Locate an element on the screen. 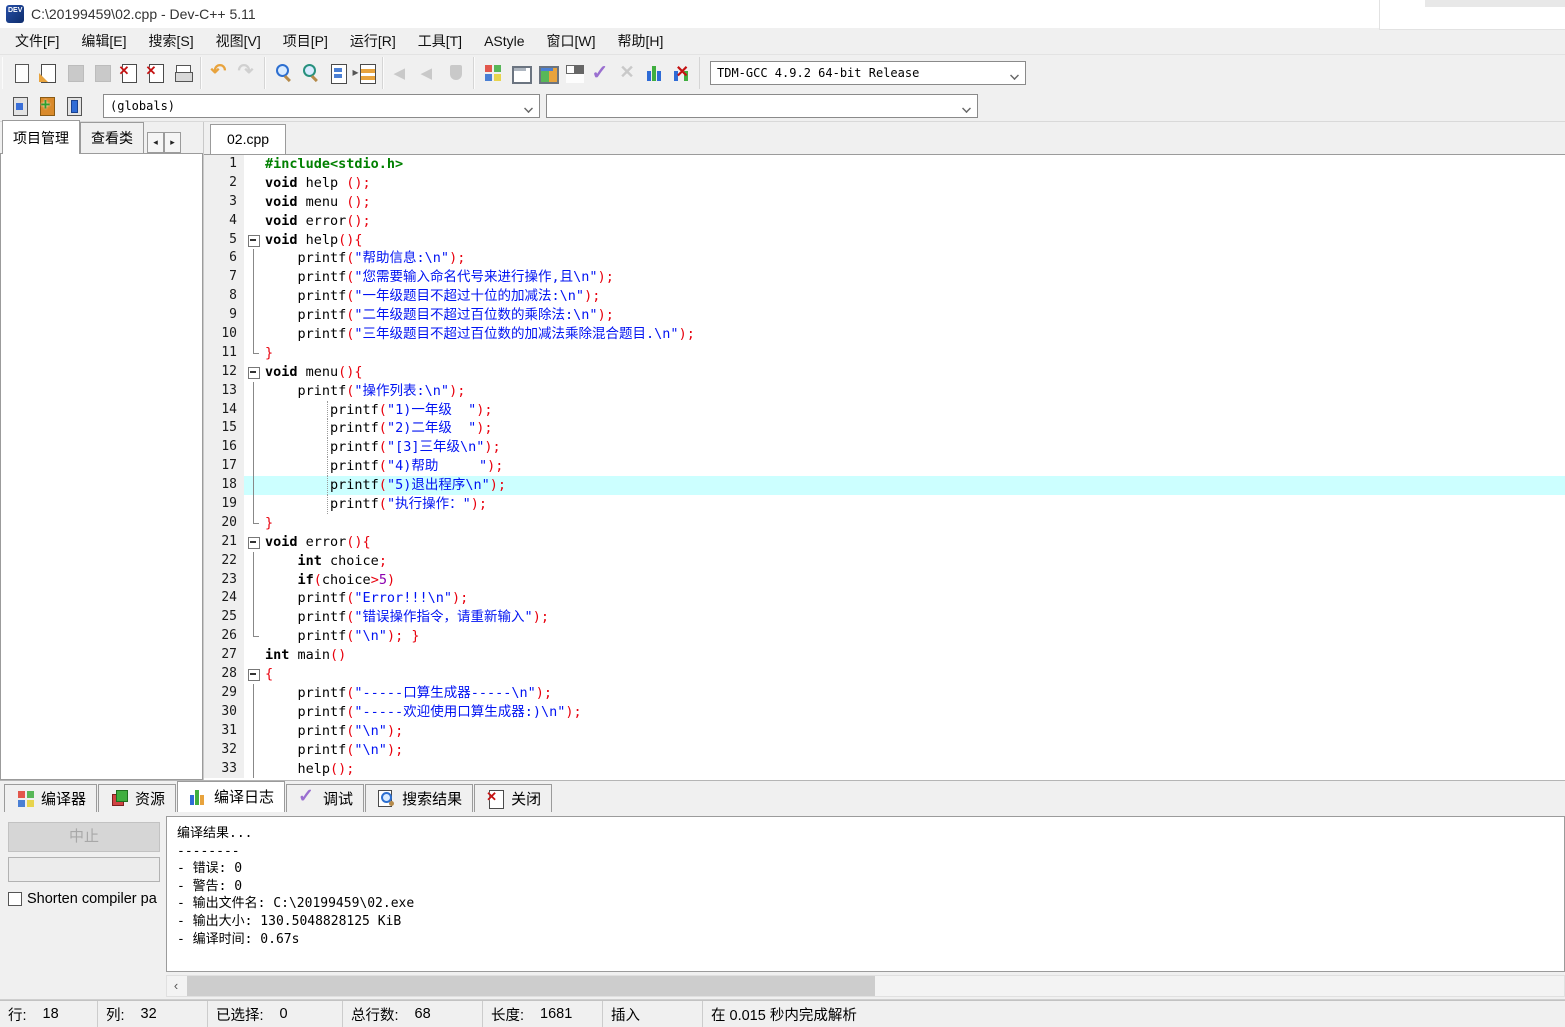 The image size is (1565, 1027). scrollbar-track: ‹ is located at coordinates (865, 985).